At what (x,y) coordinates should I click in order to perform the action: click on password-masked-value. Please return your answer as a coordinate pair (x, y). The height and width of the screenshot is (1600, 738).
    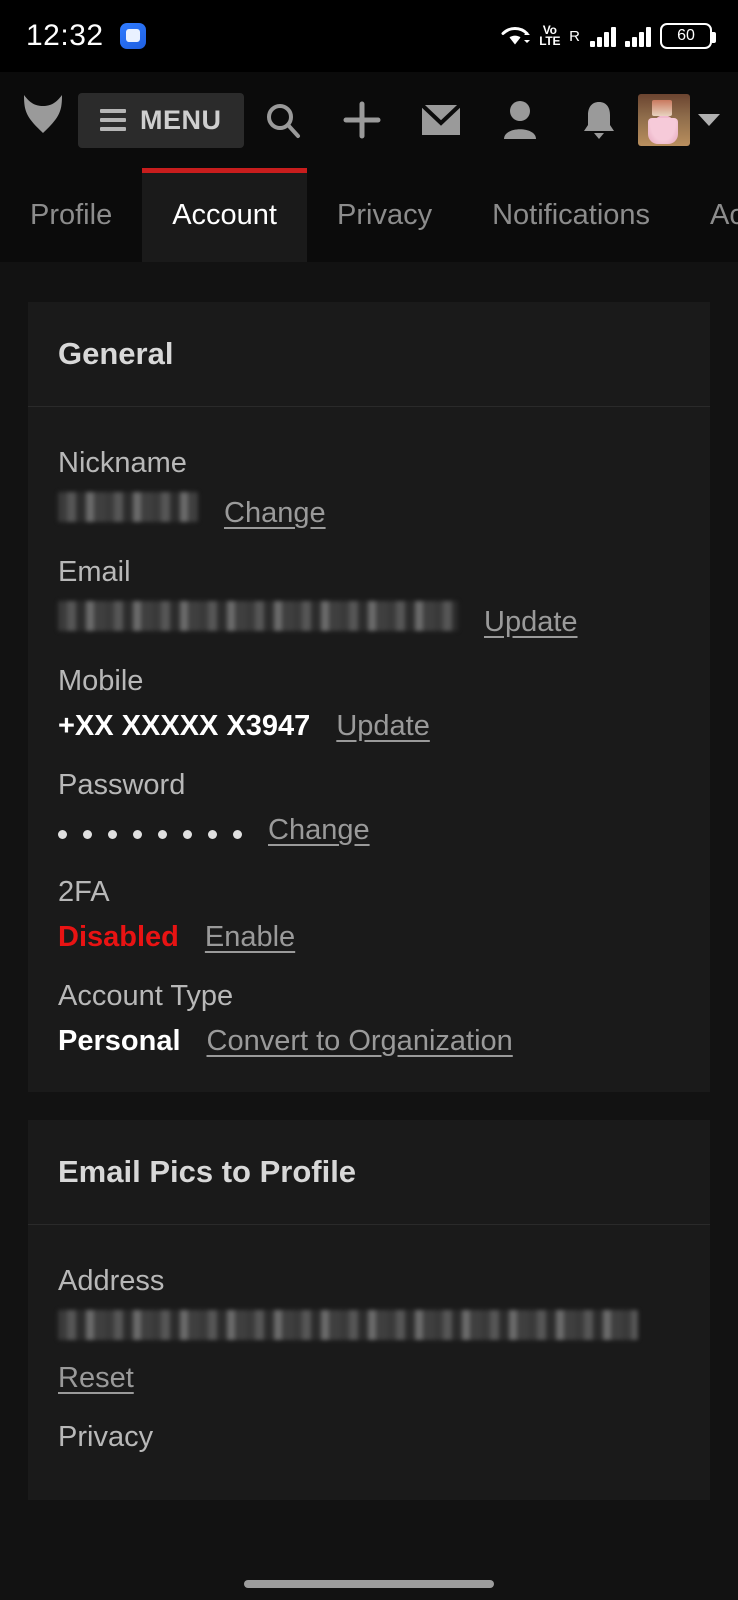
    Looking at the image, I should click on (150, 835).